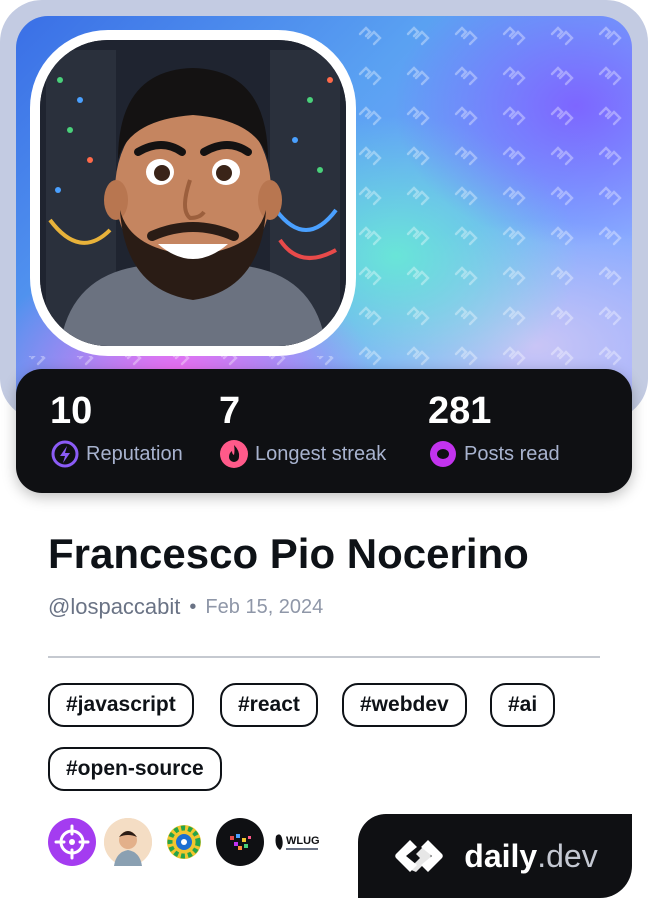 The height and width of the screenshot is (914, 648). Describe the element at coordinates (501, 855) in the screenshot. I see `brand-name: daily` at that location.